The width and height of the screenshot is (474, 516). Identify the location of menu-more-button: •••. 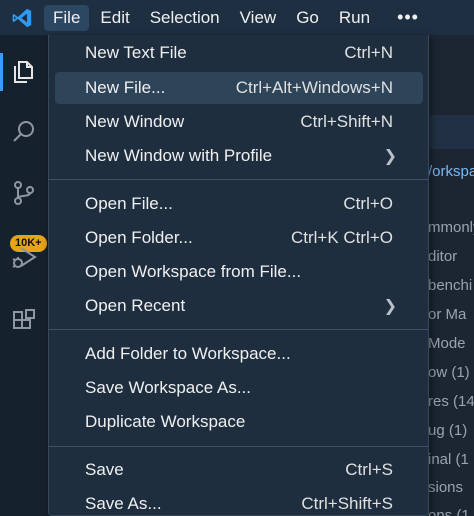
(408, 18).